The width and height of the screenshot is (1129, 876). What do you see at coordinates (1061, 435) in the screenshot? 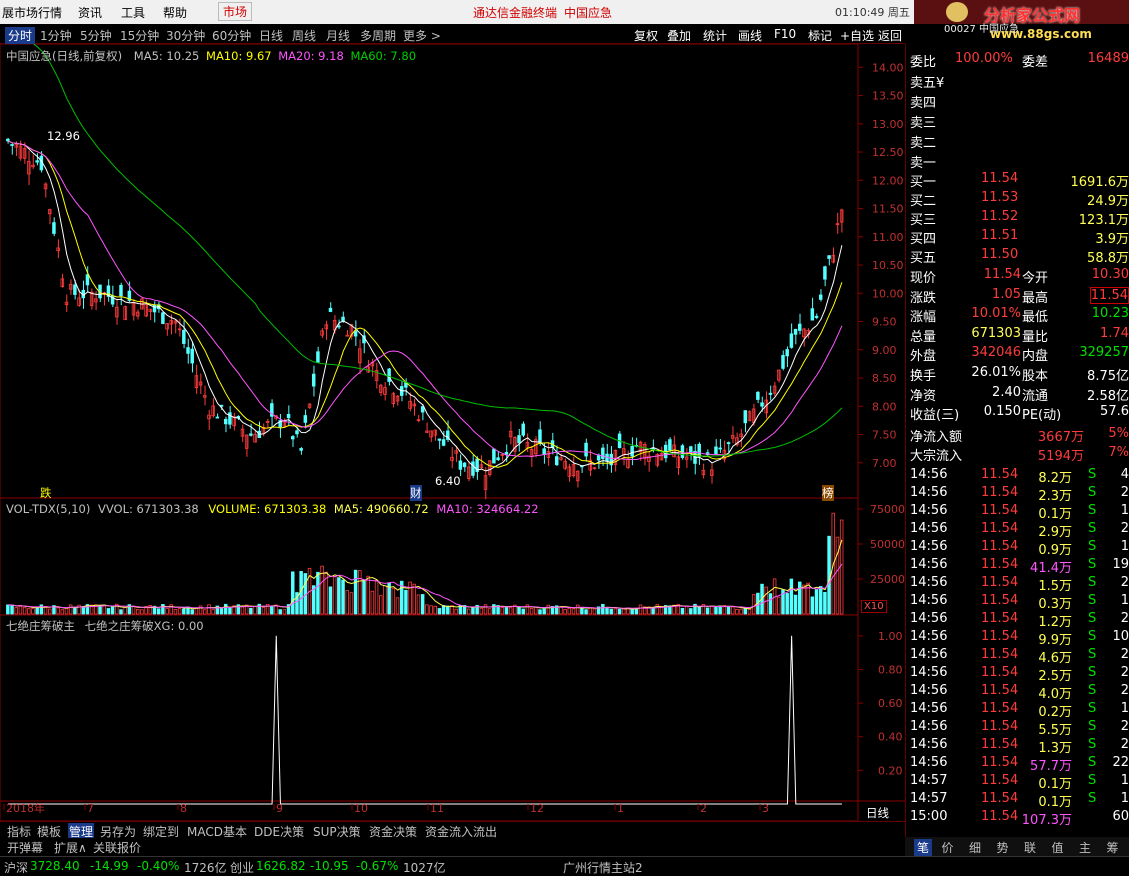
I see `flow-value: 3667万` at bounding box center [1061, 435].